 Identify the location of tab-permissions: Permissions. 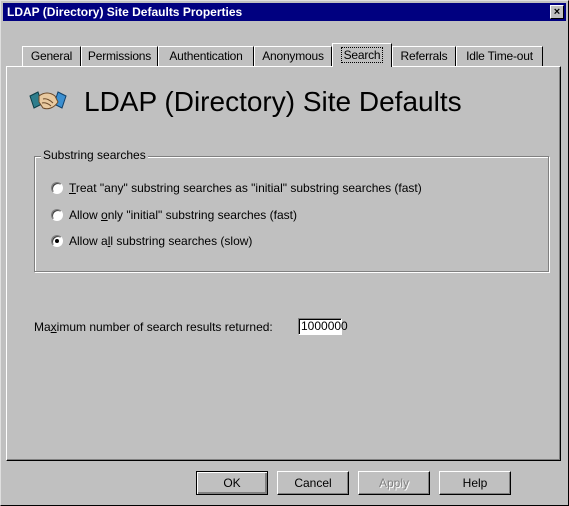
(119, 56).